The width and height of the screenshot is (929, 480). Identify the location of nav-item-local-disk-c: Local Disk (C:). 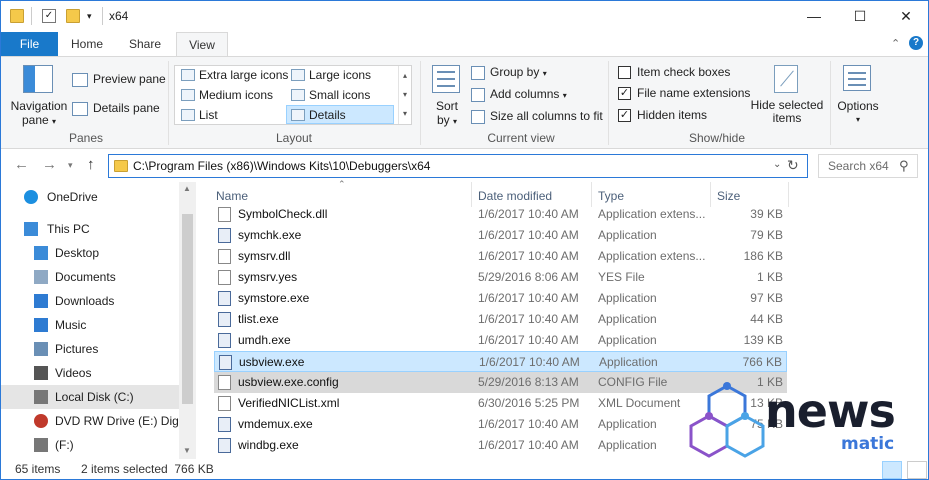
(90, 397).